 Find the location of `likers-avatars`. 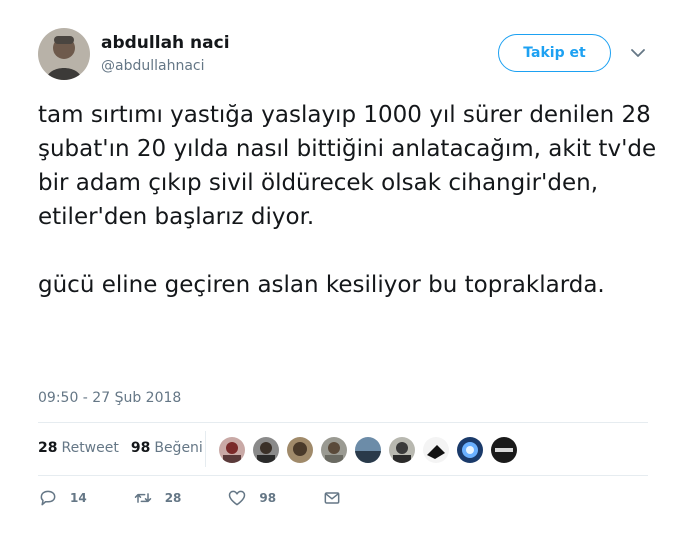

likers-avatars is located at coordinates (371, 450).